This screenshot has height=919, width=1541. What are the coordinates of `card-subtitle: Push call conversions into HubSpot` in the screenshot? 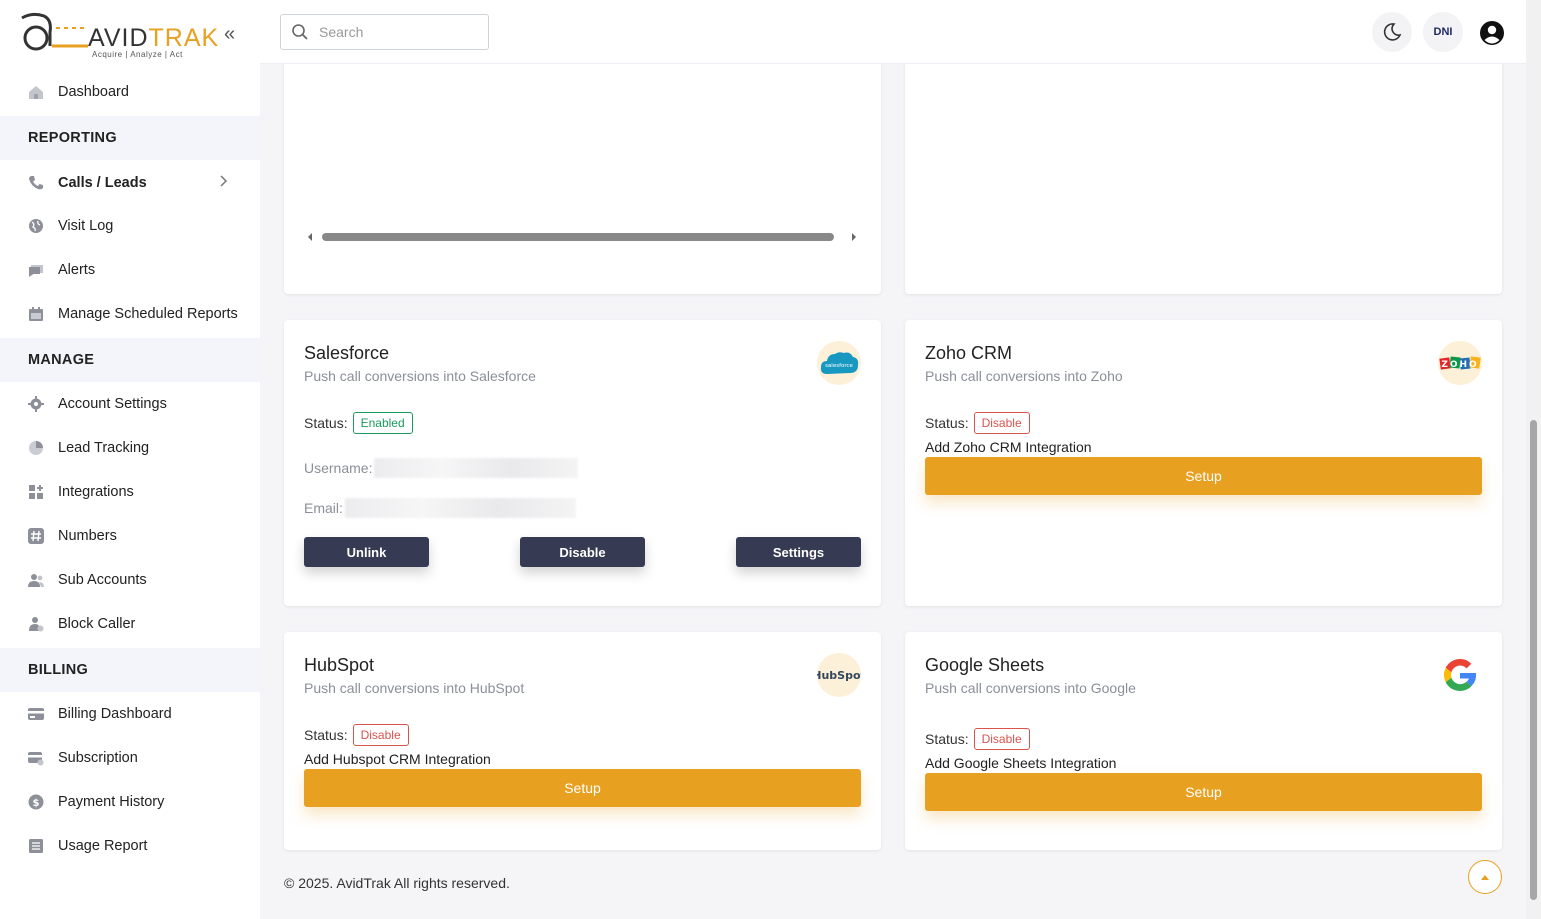 It's located at (414, 688).